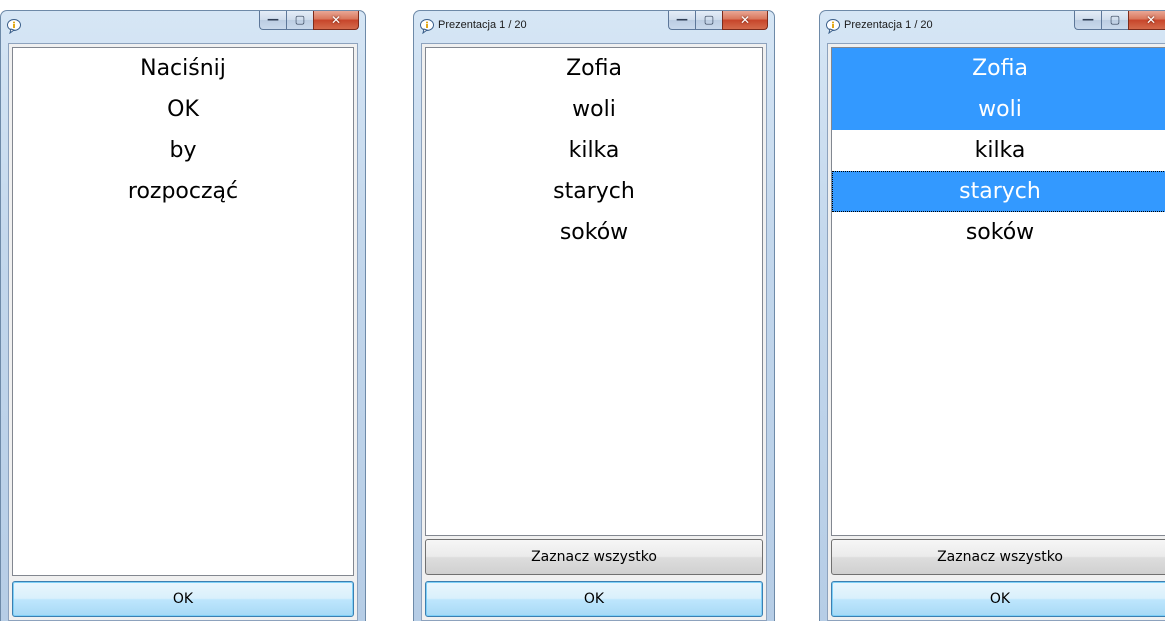 This screenshot has width=1165, height=621. I want to click on list-item: Naciśnij, so click(183, 68).